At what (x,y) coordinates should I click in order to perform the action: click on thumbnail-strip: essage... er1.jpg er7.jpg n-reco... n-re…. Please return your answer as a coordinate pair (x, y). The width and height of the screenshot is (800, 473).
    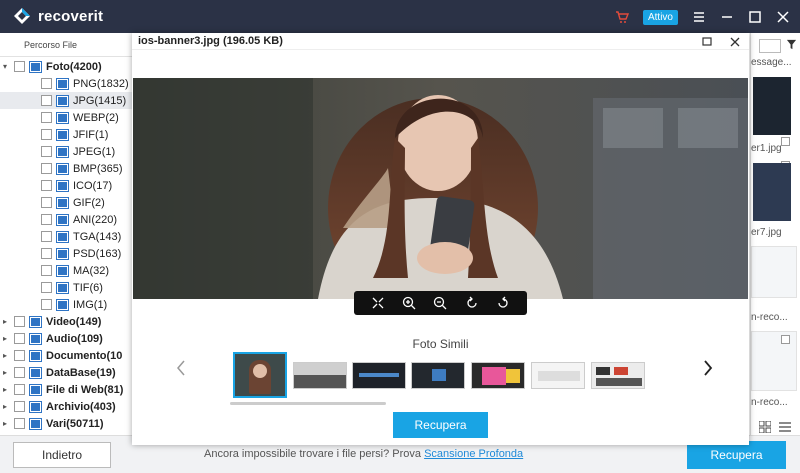
    Looking at the image, I should click on (775, 234).